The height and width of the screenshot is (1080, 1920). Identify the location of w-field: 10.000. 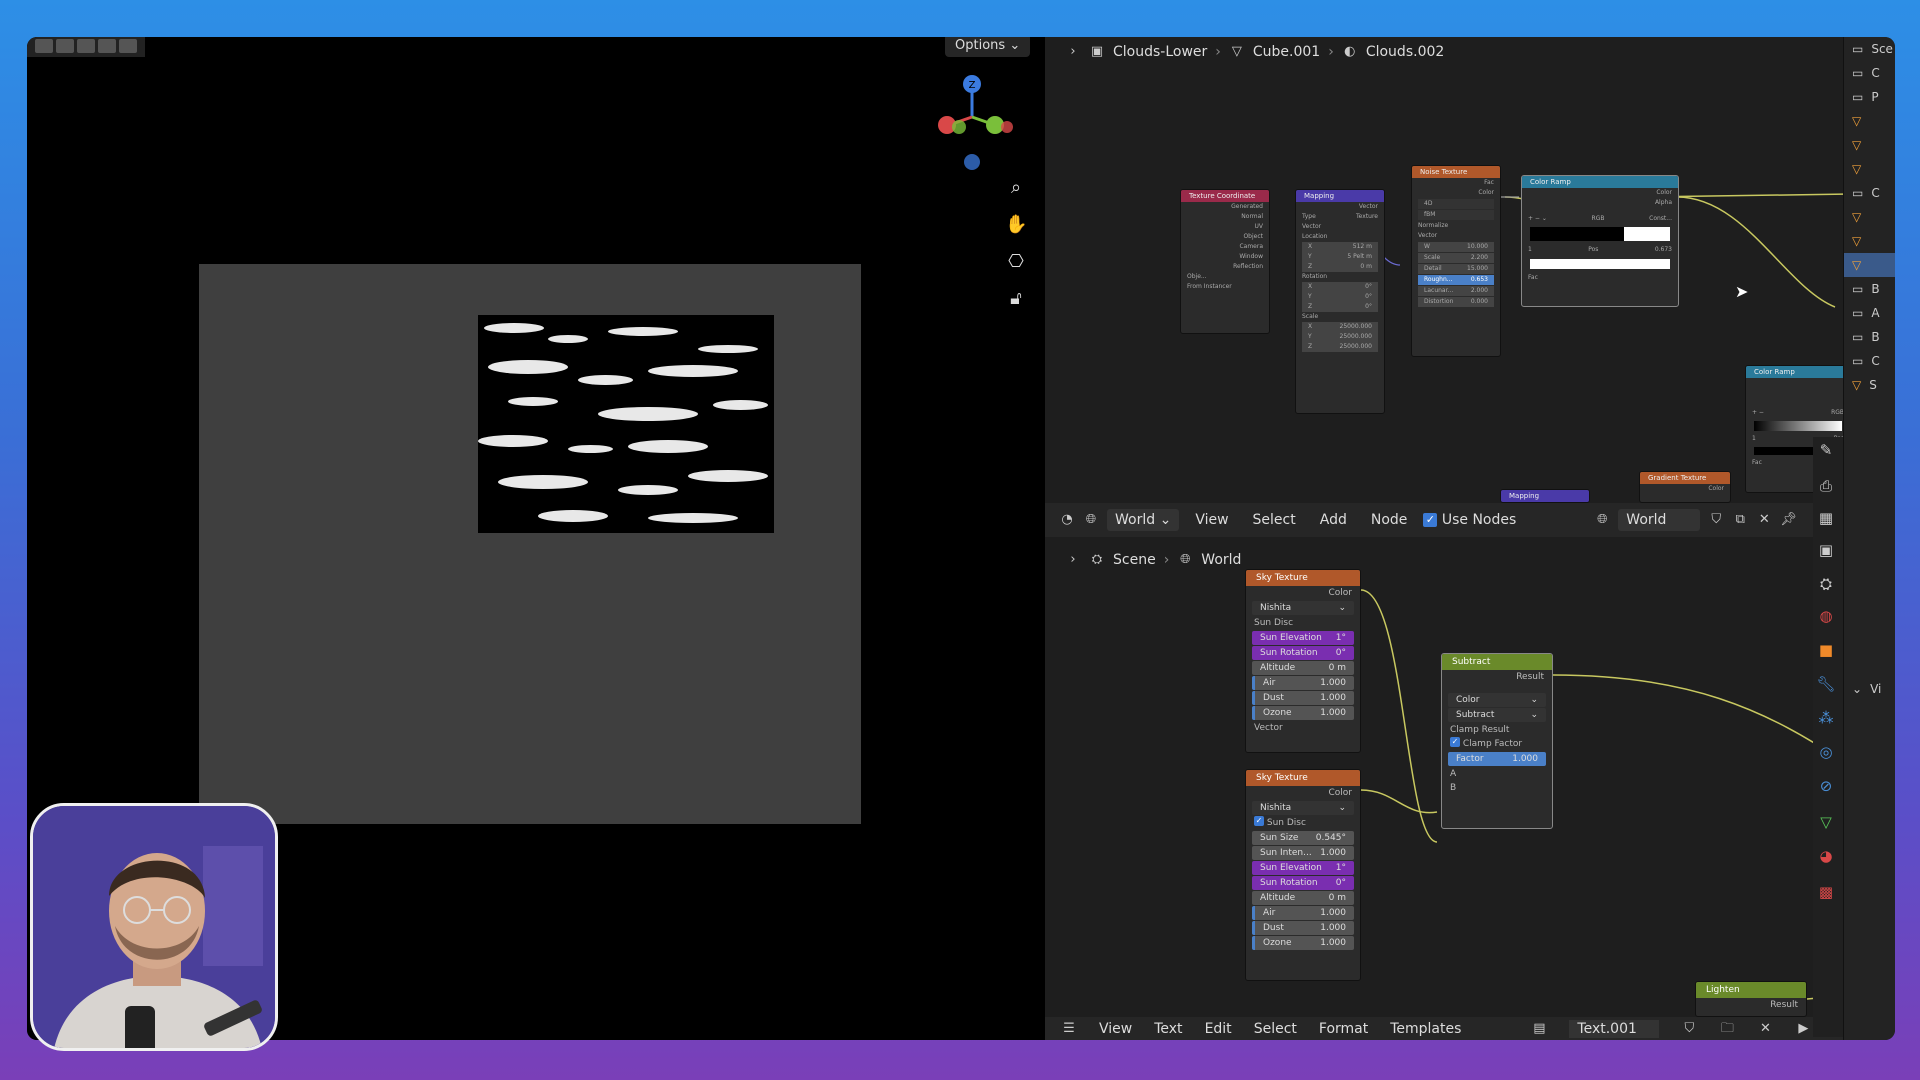
(1477, 247).